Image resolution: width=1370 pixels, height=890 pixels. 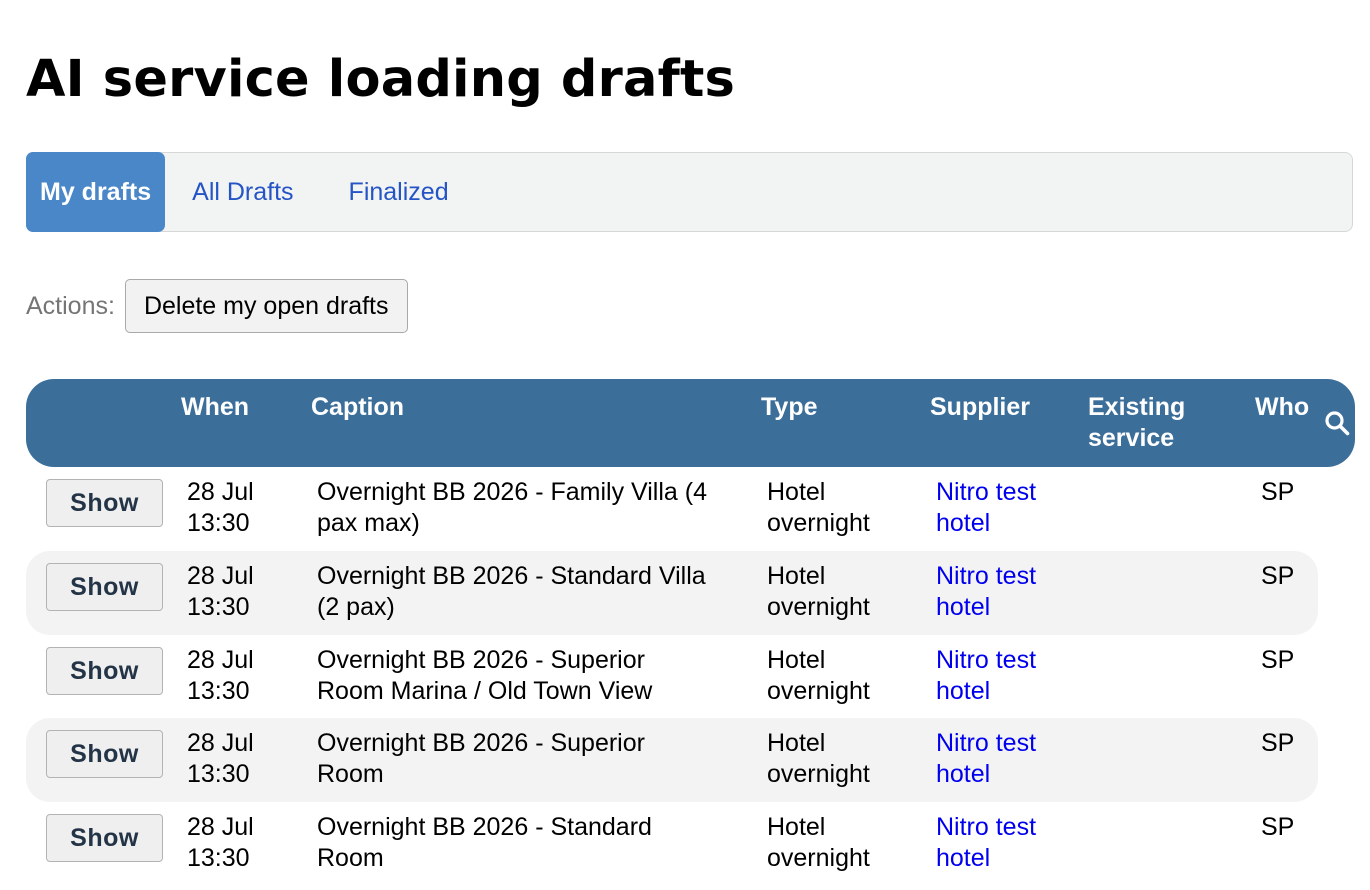 I want to click on column-header-existing-service: Existing service, so click(x=1136, y=423).